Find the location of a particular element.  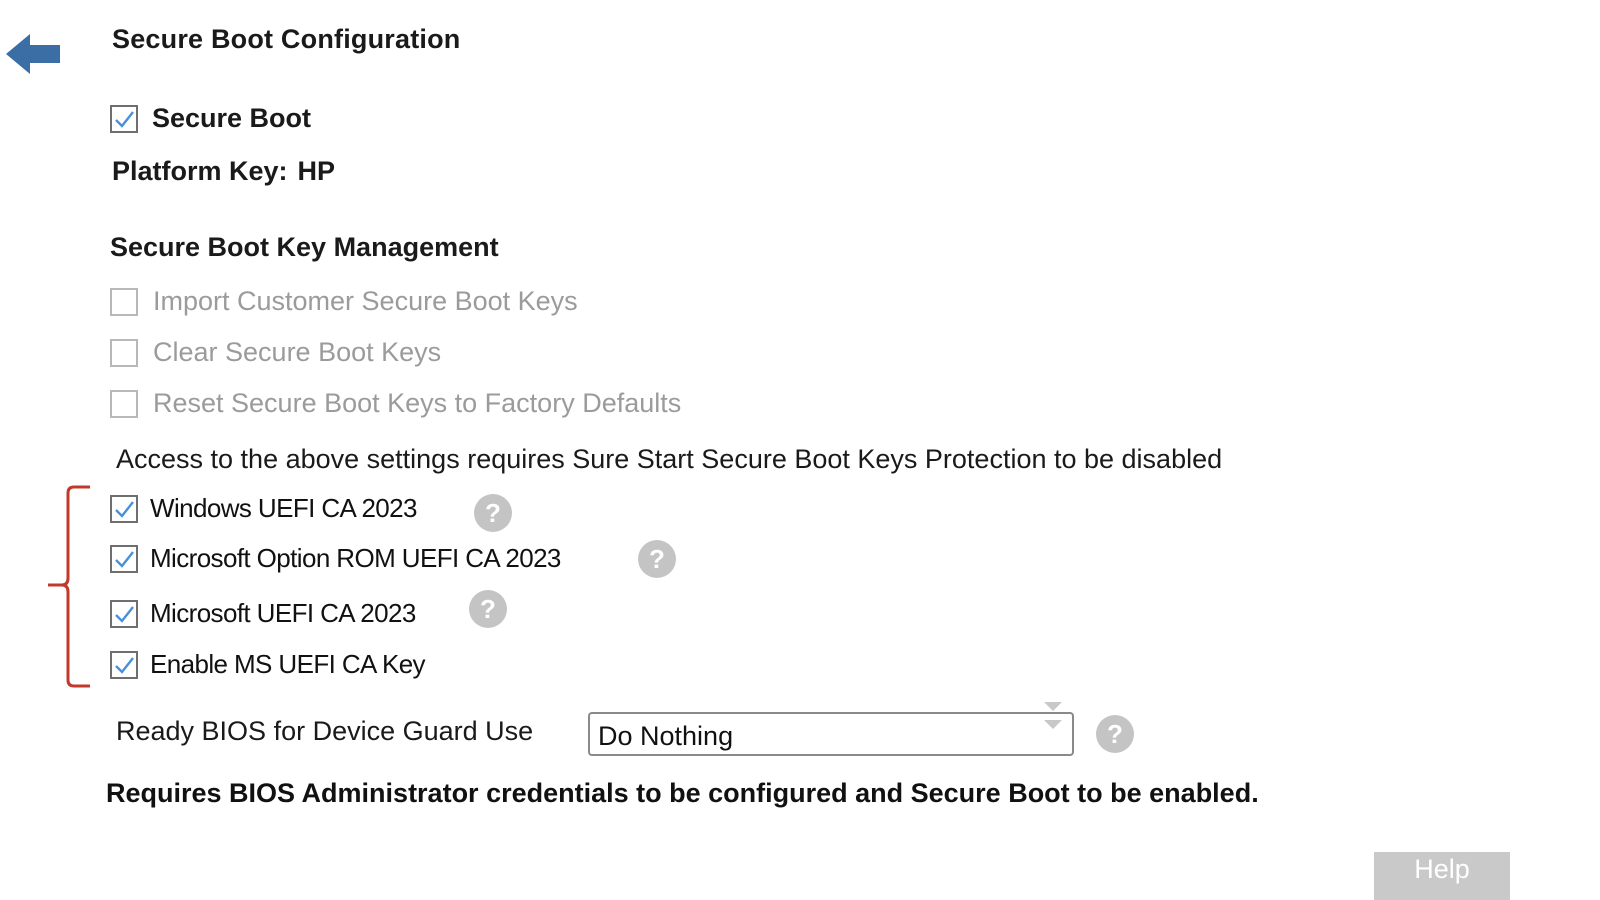

microsoft-uefi-ca-label: Microsoft UEFI CA 2023 is located at coordinates (283, 613).